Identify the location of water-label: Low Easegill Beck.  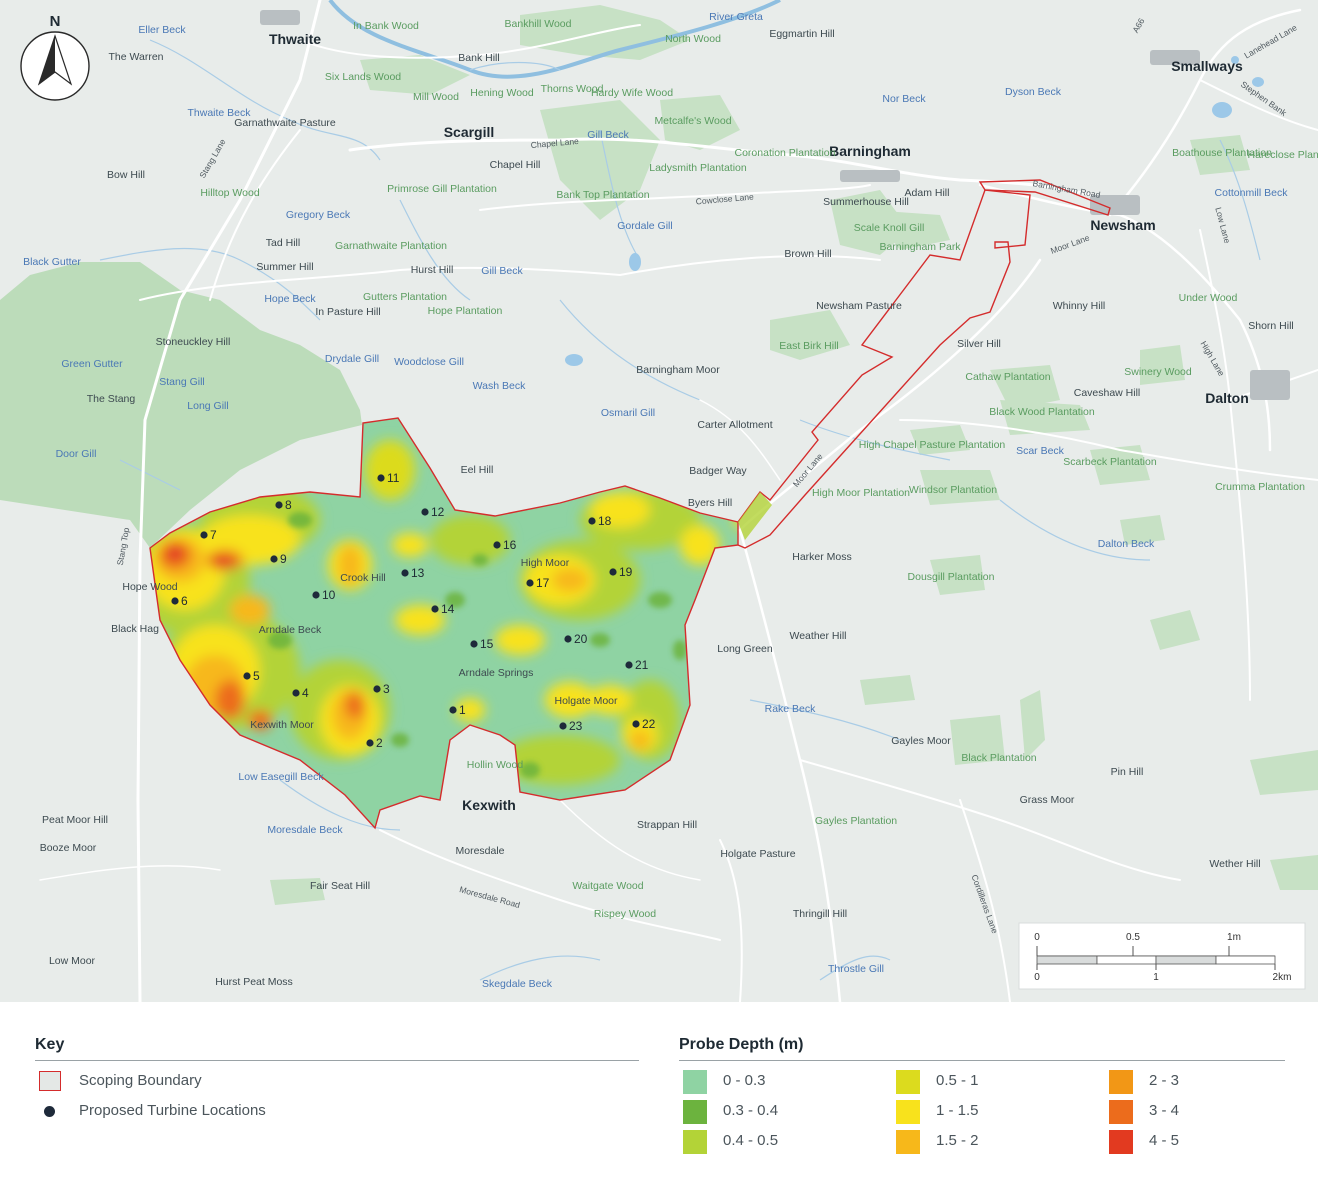
(281, 777).